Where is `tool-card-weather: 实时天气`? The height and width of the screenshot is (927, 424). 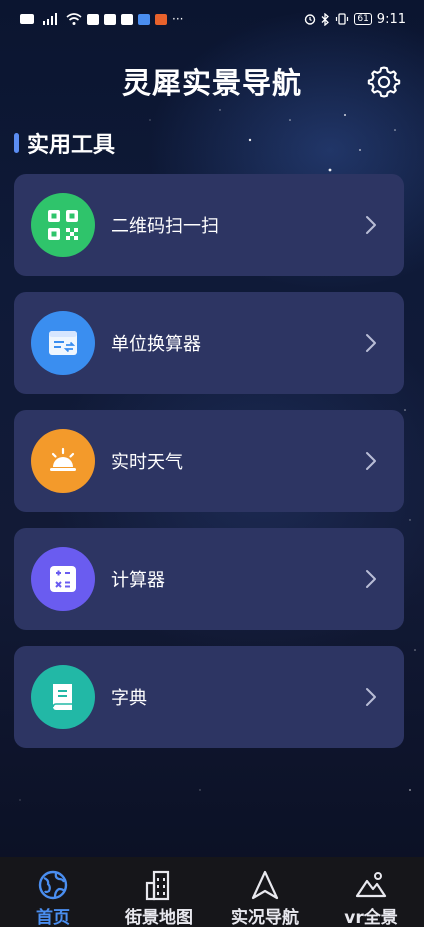 tool-card-weather: 实时天气 is located at coordinates (209, 461).